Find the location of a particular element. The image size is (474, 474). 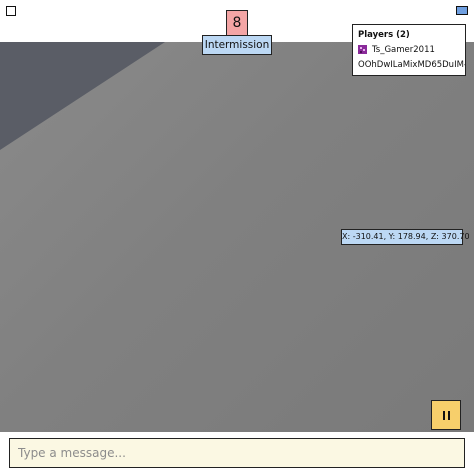

countdown-timer: 8 is located at coordinates (237, 23).